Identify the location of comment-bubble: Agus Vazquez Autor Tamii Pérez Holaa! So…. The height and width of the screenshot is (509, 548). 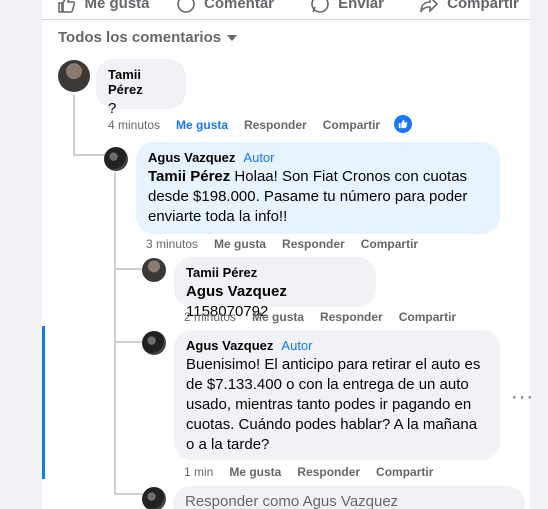
(318, 188).